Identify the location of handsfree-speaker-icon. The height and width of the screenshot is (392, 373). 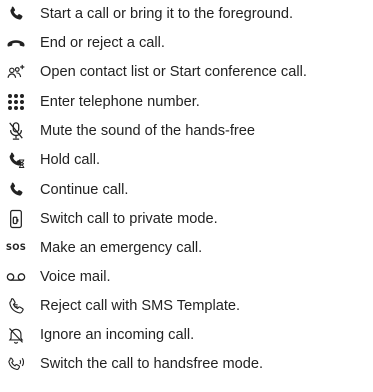
(16, 364).